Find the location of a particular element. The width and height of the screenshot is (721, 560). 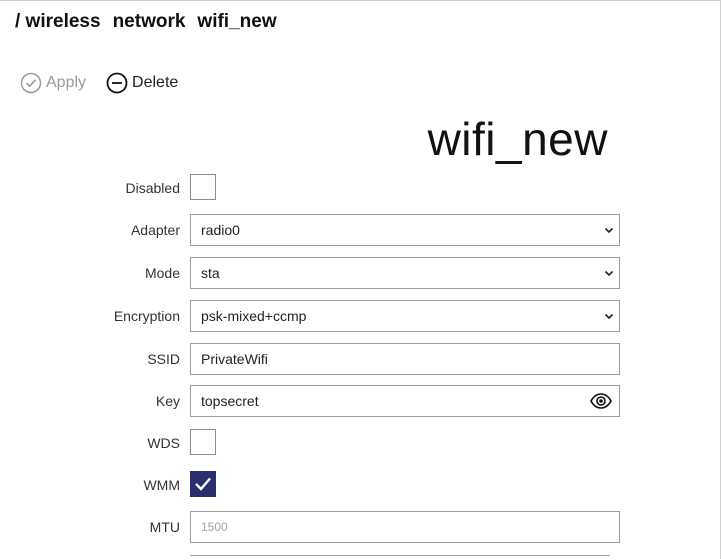

encryption-select: psk-mixed+ccmp is located at coordinates (405, 316).